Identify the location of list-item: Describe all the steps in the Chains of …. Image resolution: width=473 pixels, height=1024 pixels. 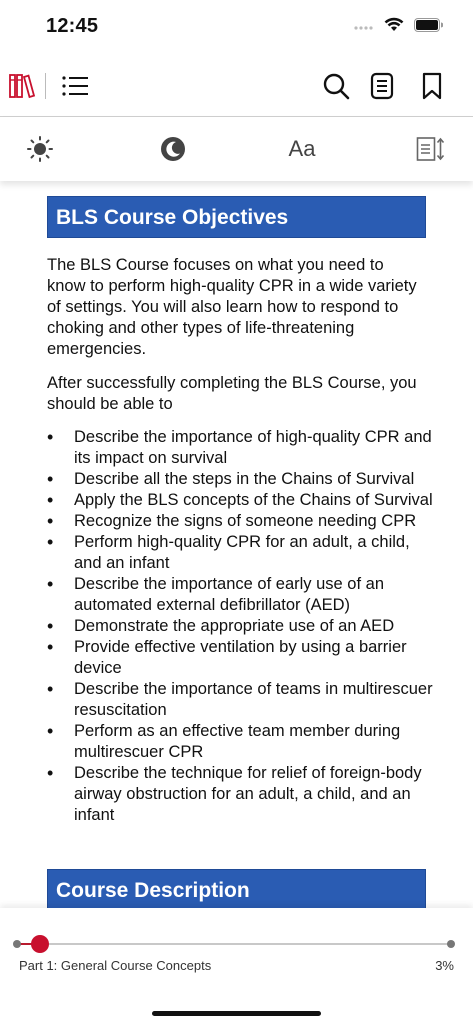
(242, 479).